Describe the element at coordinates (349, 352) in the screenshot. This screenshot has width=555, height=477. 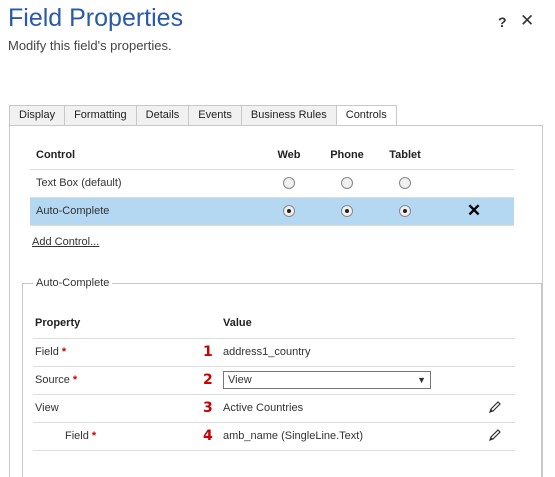
I see `property-value: address1_country` at that location.